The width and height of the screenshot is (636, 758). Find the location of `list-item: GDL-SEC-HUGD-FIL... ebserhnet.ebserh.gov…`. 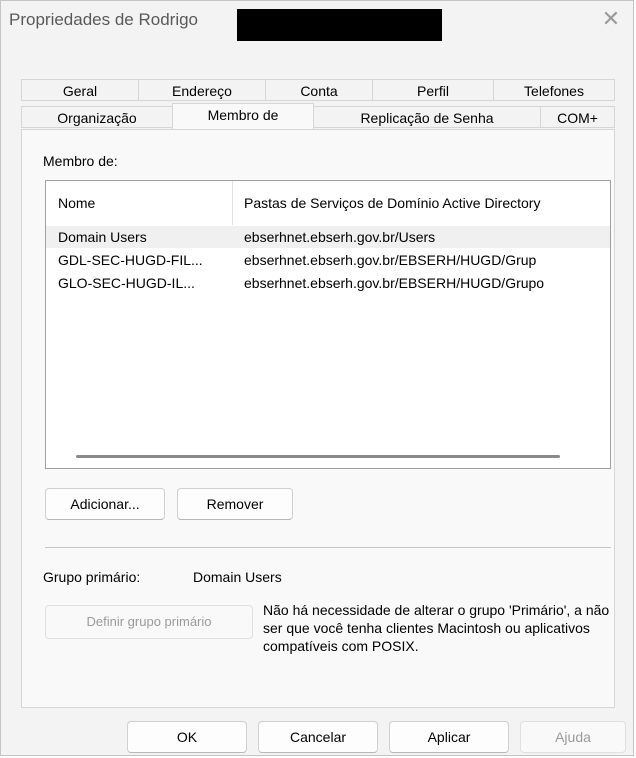

list-item: GDL-SEC-HUGD-FIL... ebserhnet.ebserh.gov… is located at coordinates (328, 260).